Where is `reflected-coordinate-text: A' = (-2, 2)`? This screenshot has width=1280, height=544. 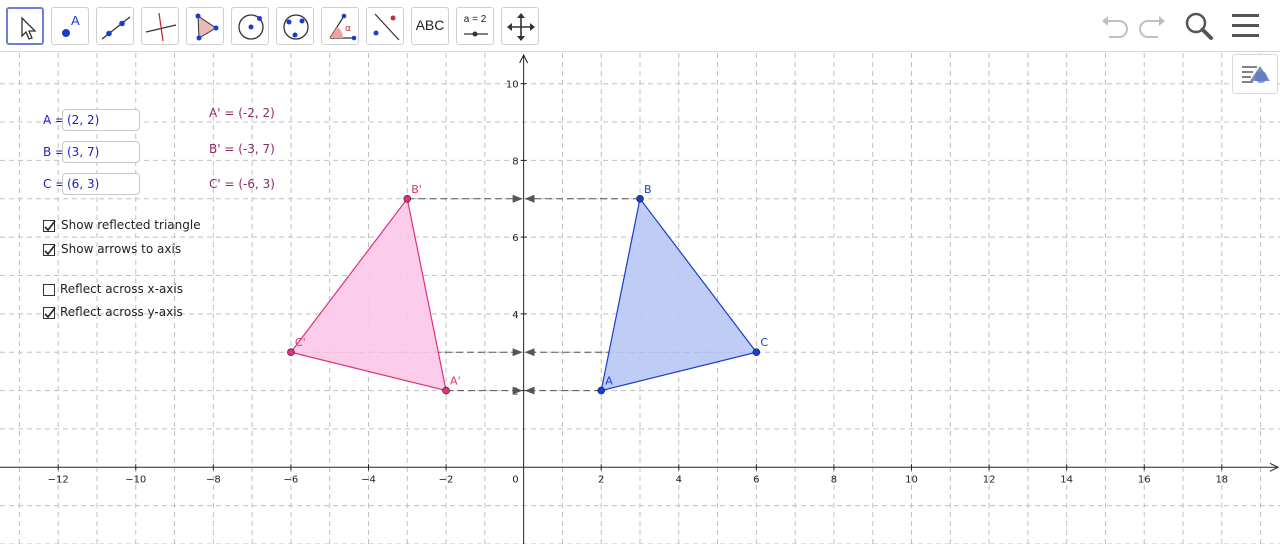
reflected-coordinate-text: A' = (-2, 2) is located at coordinates (242, 113).